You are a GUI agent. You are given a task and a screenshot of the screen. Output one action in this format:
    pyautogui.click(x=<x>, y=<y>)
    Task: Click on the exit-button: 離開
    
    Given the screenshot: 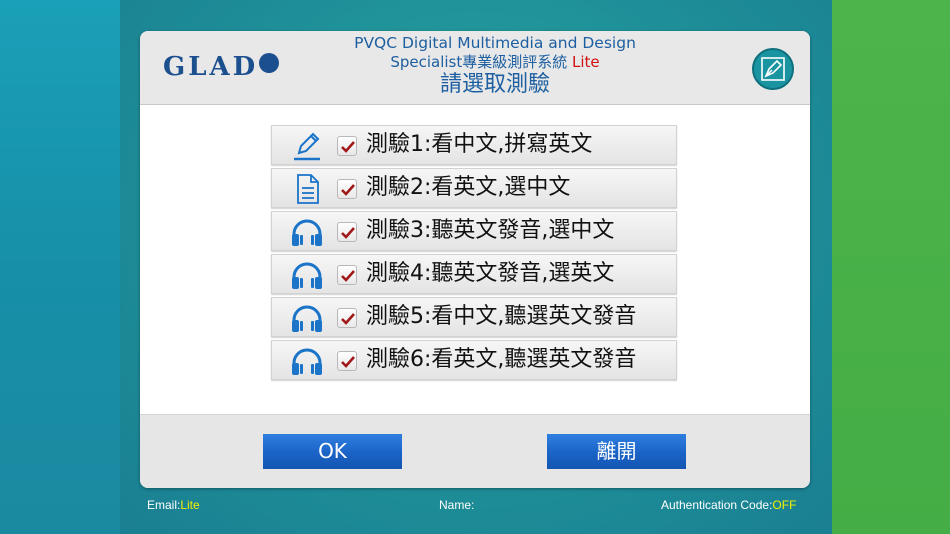 What is the action you would take?
    pyautogui.click(x=616, y=451)
    